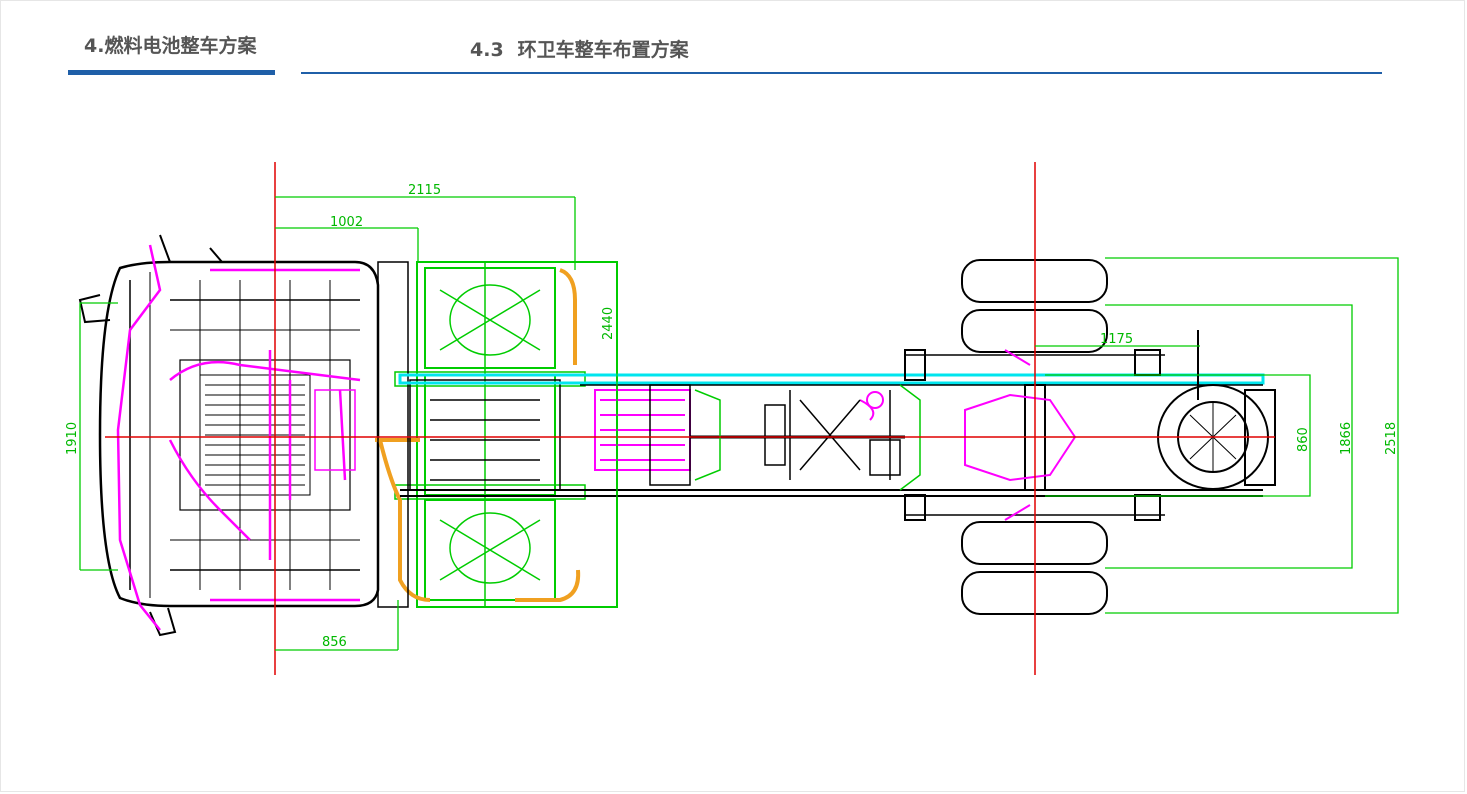  What do you see at coordinates (255, 435) in the screenshot?
I see `engine-block` at bounding box center [255, 435].